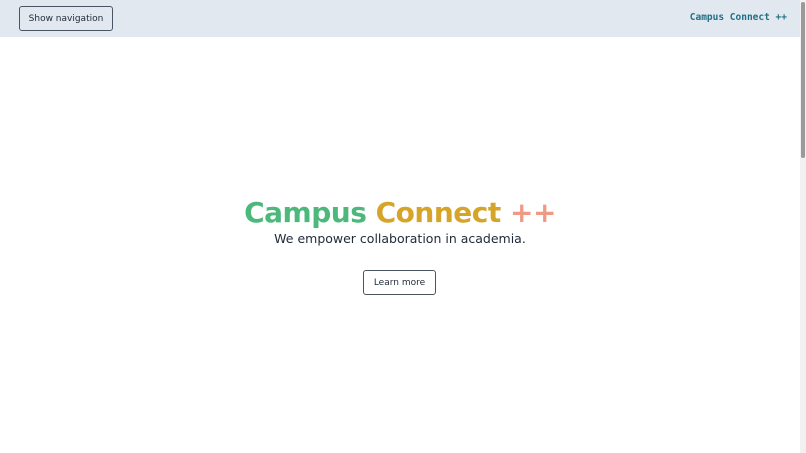  What do you see at coordinates (66, 18) in the screenshot?
I see `show-navigation-button: Show navigation` at bounding box center [66, 18].